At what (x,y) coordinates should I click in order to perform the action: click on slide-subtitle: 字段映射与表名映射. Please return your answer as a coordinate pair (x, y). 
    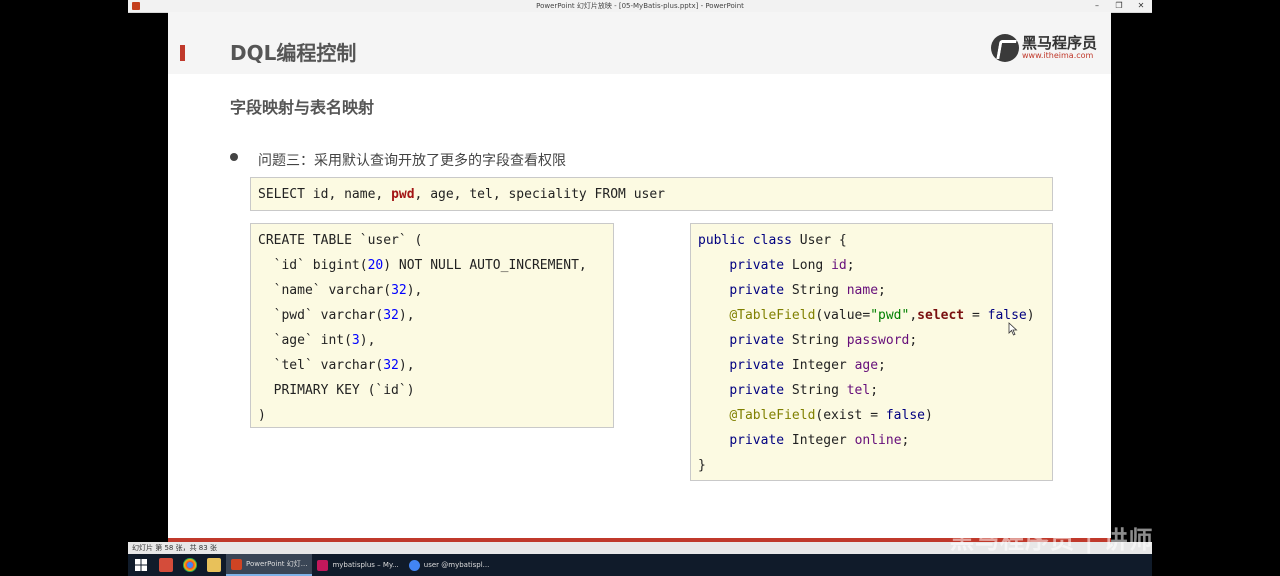
    Looking at the image, I should click on (302, 107).